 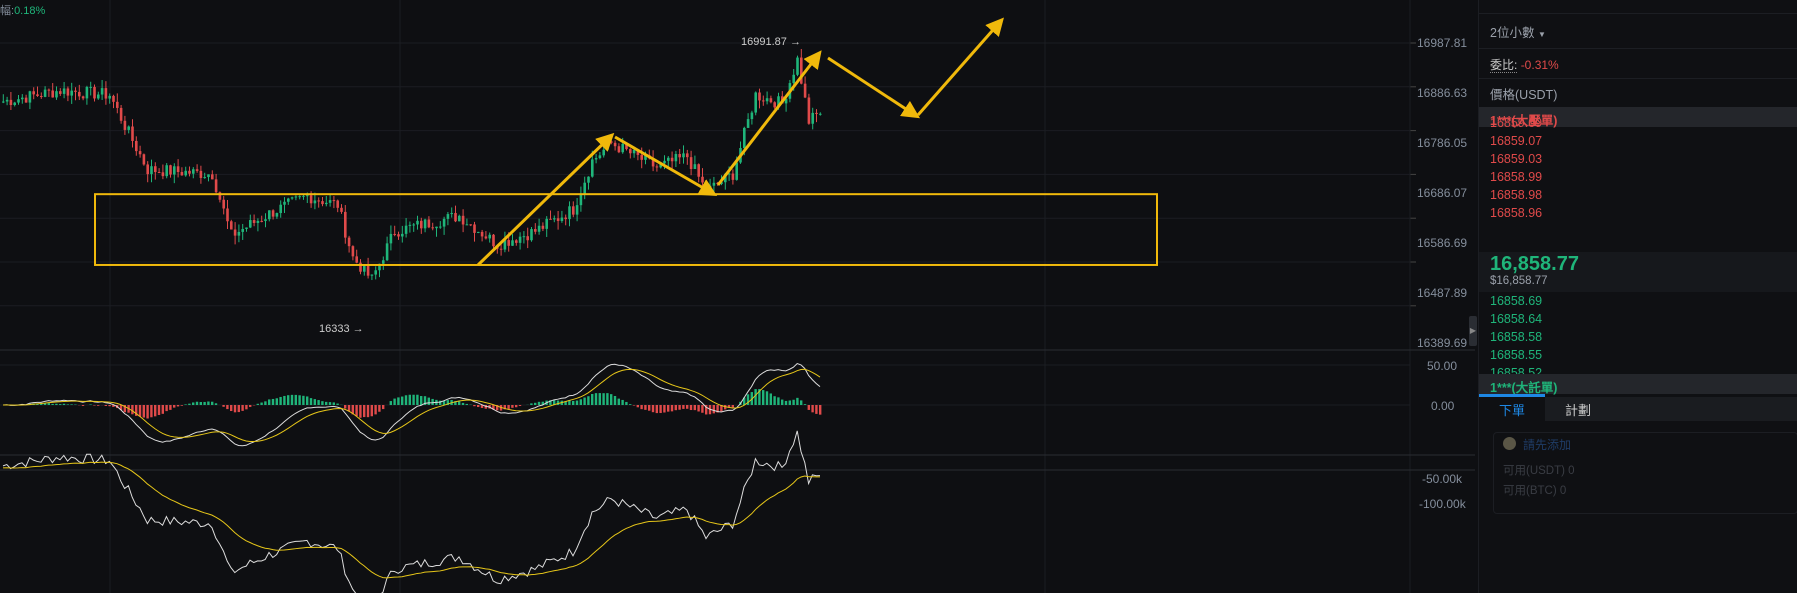 What do you see at coordinates (1516, 301) in the screenshot?
I see `bid-row: 16858.69` at bounding box center [1516, 301].